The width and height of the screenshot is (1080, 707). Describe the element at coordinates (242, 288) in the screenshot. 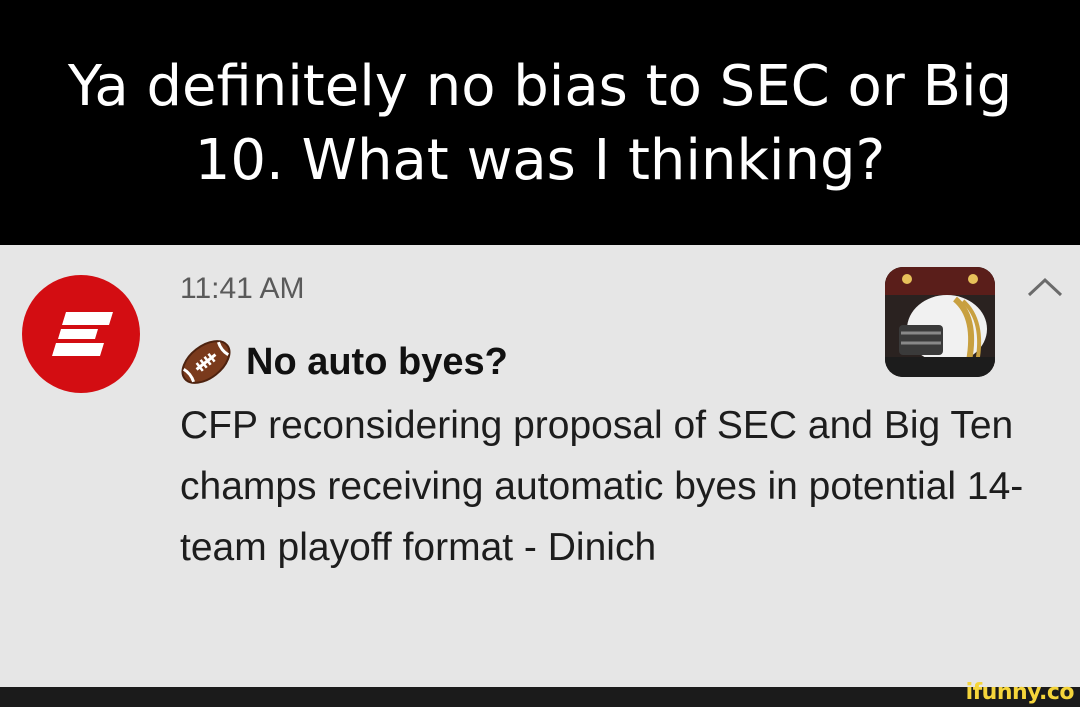

I see `notification-time: 11:41 AM` at that location.